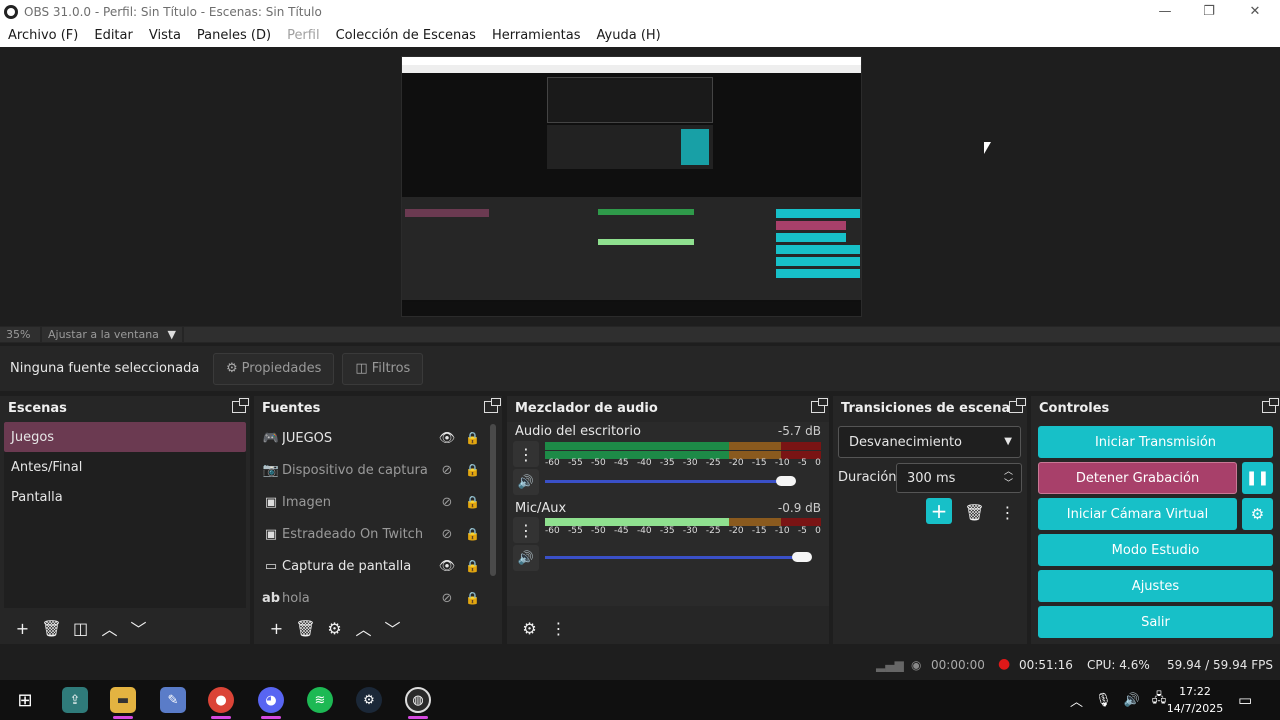 The height and width of the screenshot is (720, 1280). I want to click on notifications-icon: ▭, so click(1245, 700).